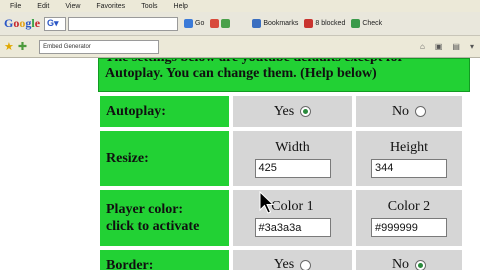 The width and height of the screenshot is (480, 270). I want to click on popup-blocker-button: 8 blocked, so click(324, 23).